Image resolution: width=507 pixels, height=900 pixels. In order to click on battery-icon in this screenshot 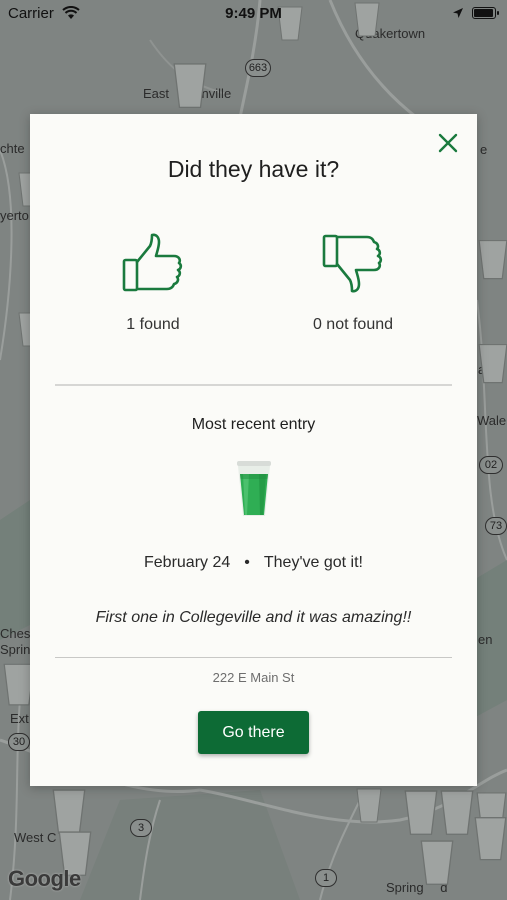, I will do `click(485, 13)`.